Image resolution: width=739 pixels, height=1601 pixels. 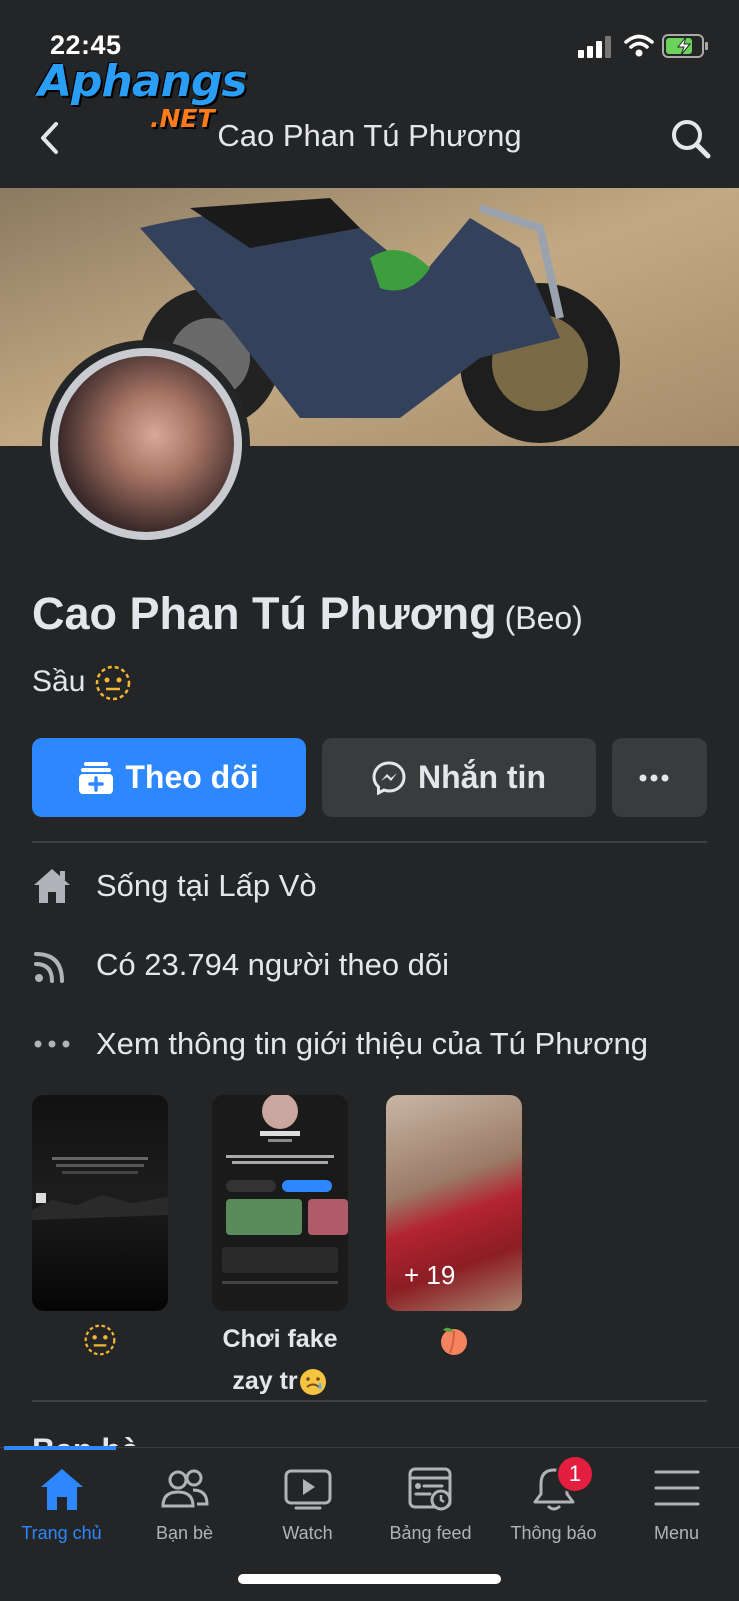 I want to click on follow-icon, so click(x=96, y=777).